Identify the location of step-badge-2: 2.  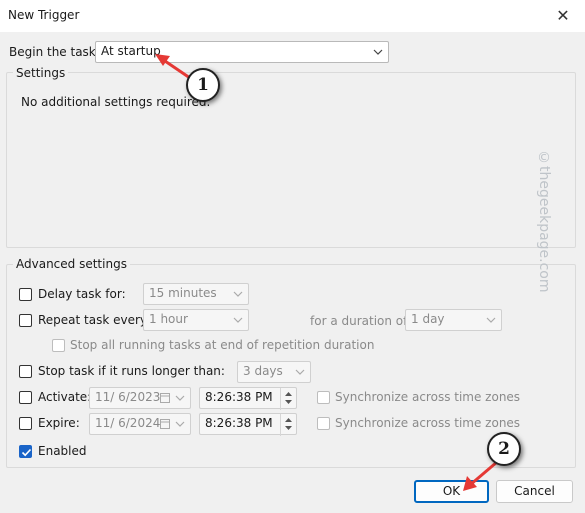
(504, 449).